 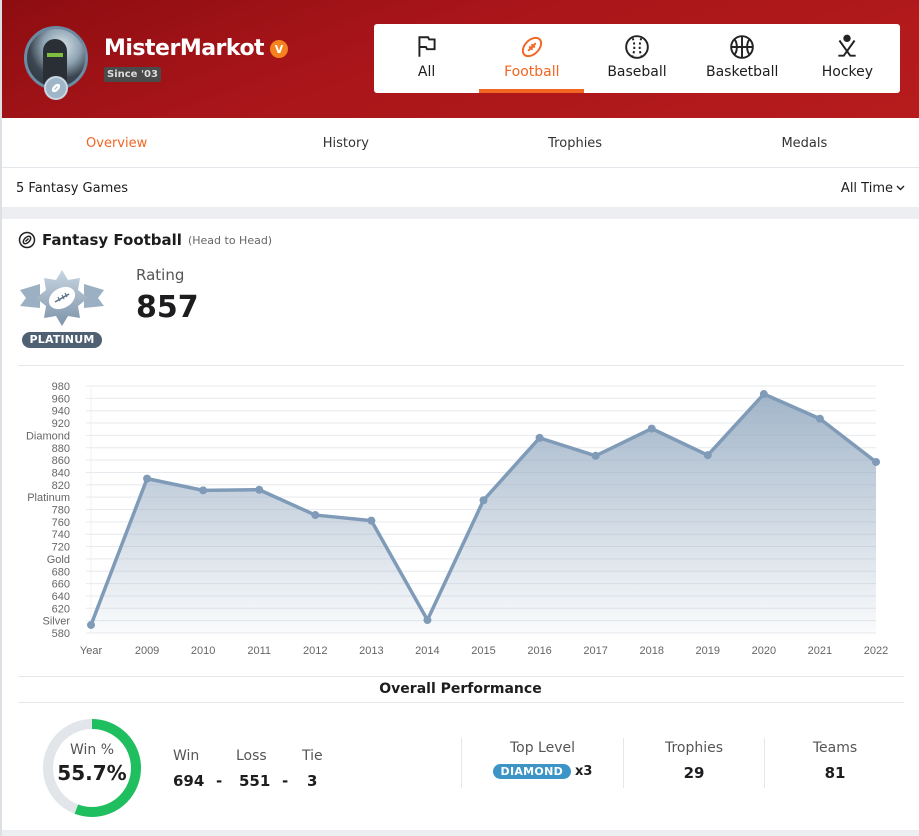 What do you see at coordinates (48, 498) in the screenshot?
I see `y-tick-label: Platinum` at bounding box center [48, 498].